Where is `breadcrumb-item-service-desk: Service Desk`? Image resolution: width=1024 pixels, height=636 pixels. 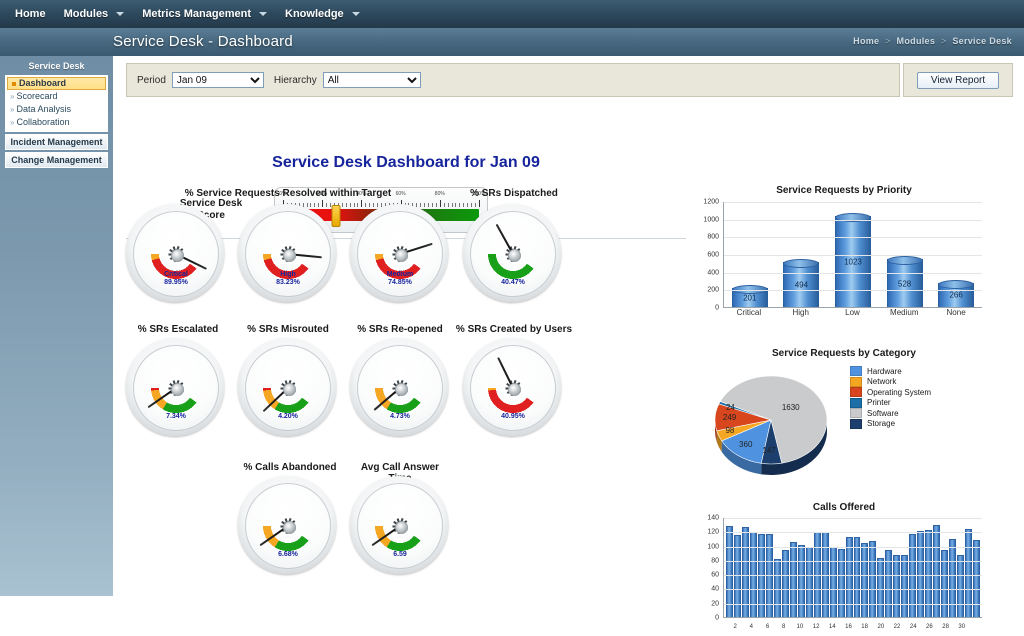
breadcrumb-item-service-desk: Service Desk is located at coordinates (982, 41).